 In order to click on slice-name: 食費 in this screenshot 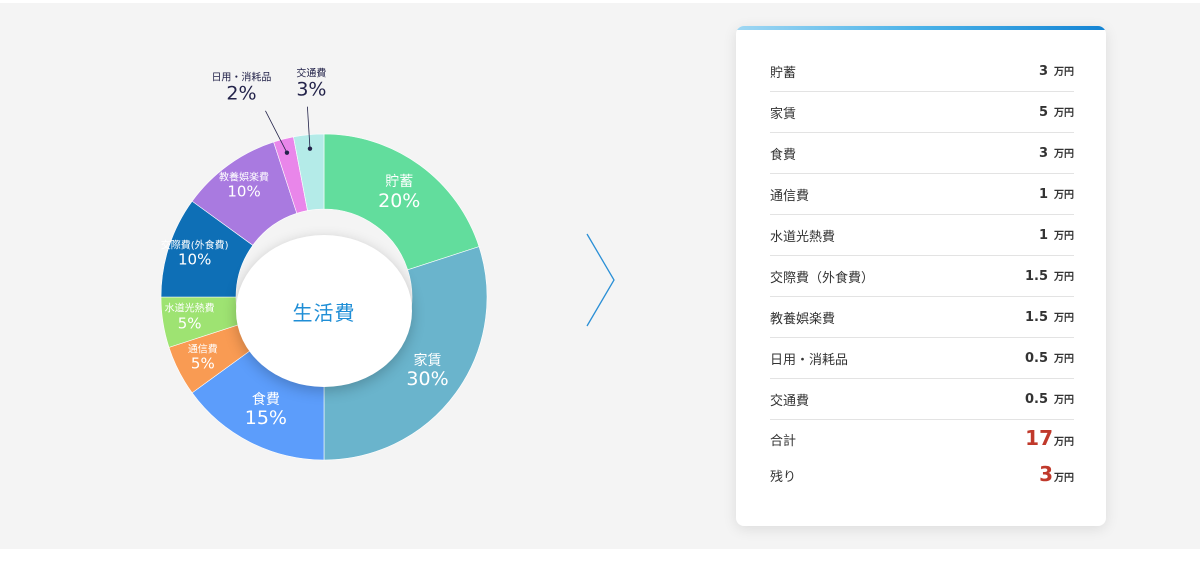, I will do `click(265, 400)`.